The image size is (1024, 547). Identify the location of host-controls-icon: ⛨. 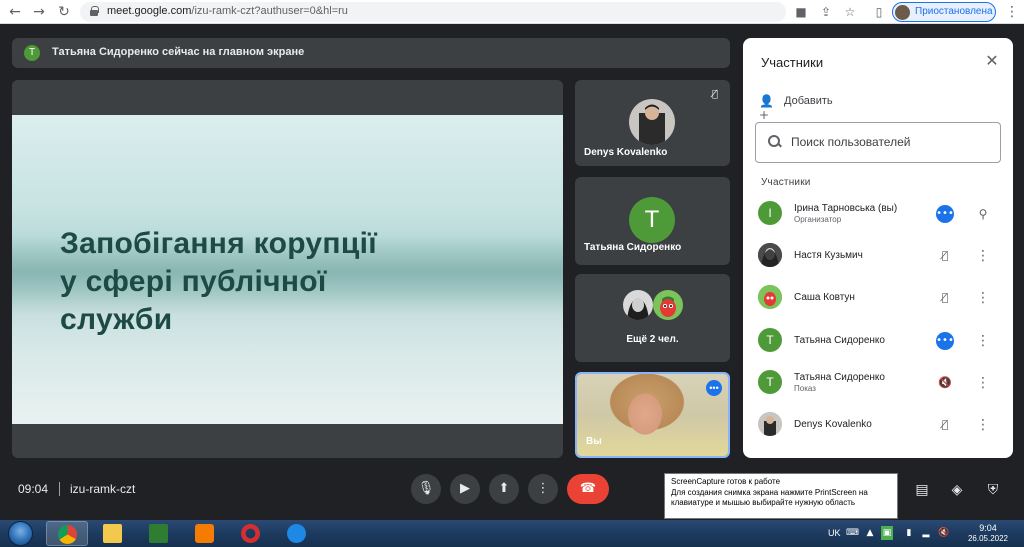
(993, 490).